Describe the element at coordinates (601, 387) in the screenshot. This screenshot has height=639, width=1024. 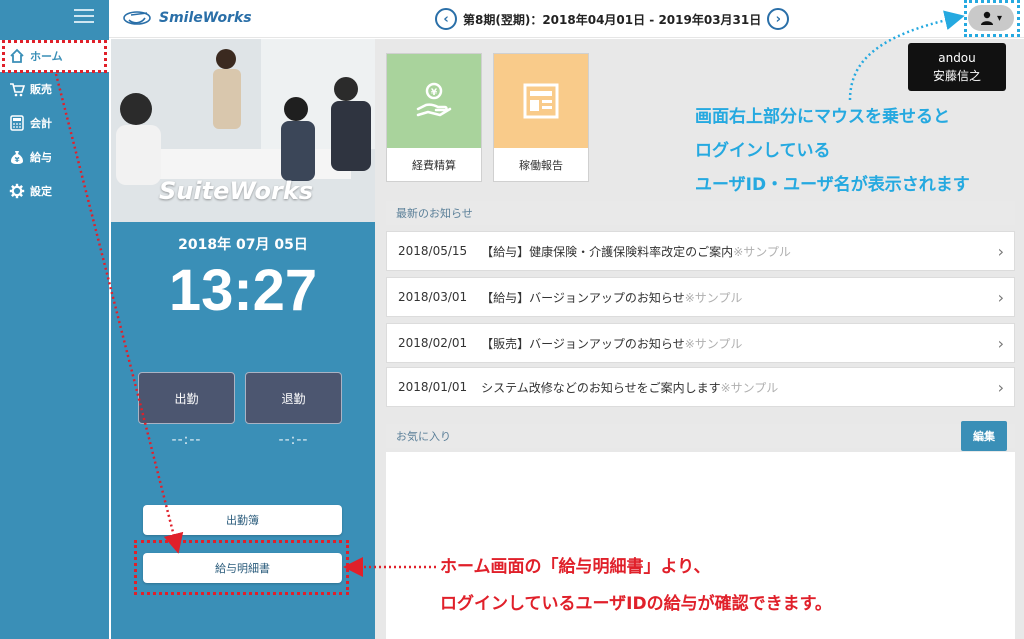
I see `news-text: システム改修などのお知らせをご案内します` at that location.